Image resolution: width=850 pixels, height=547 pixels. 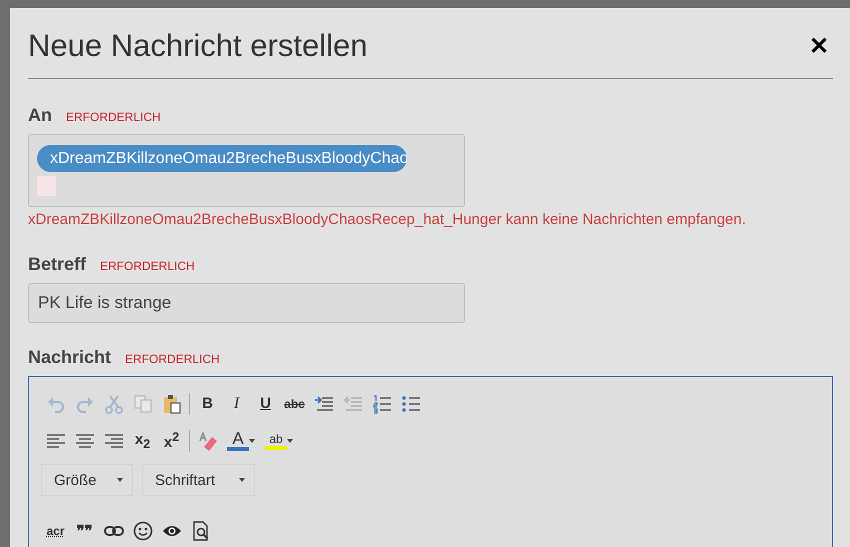 I want to click on bulleted-list-icon, so click(x=410, y=404).